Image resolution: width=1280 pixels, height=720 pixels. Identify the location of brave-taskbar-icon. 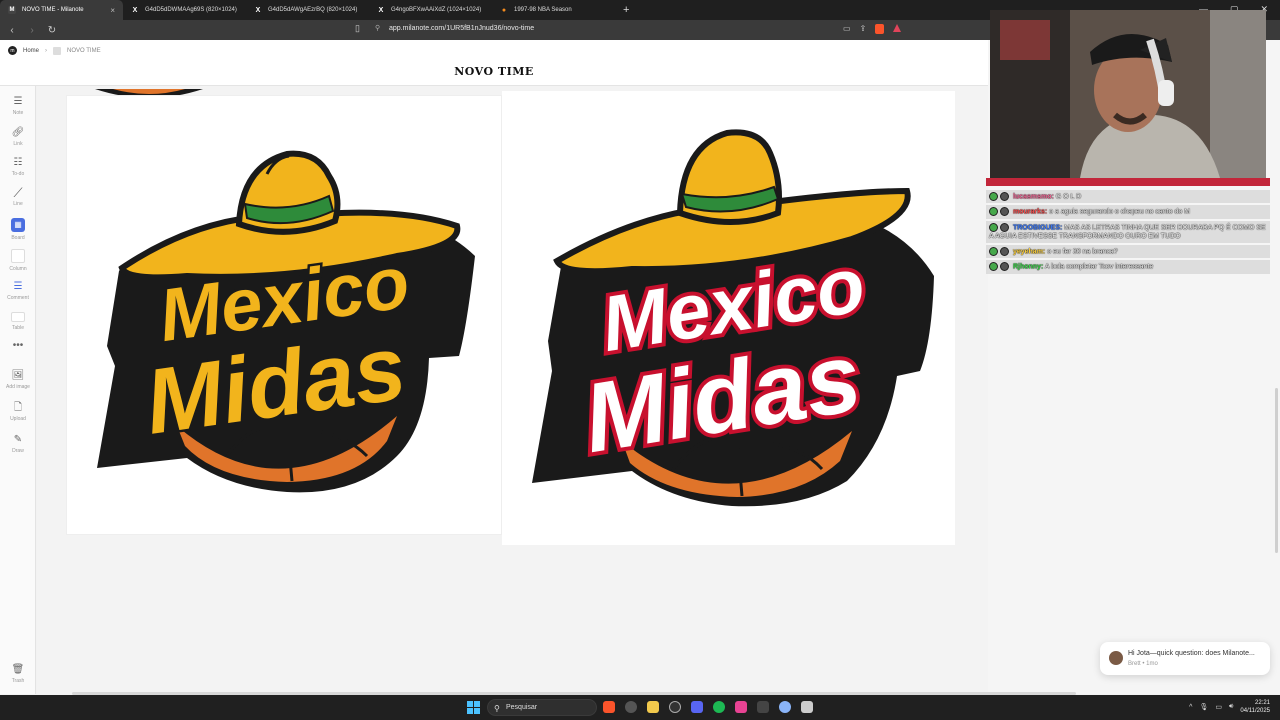
(609, 707).